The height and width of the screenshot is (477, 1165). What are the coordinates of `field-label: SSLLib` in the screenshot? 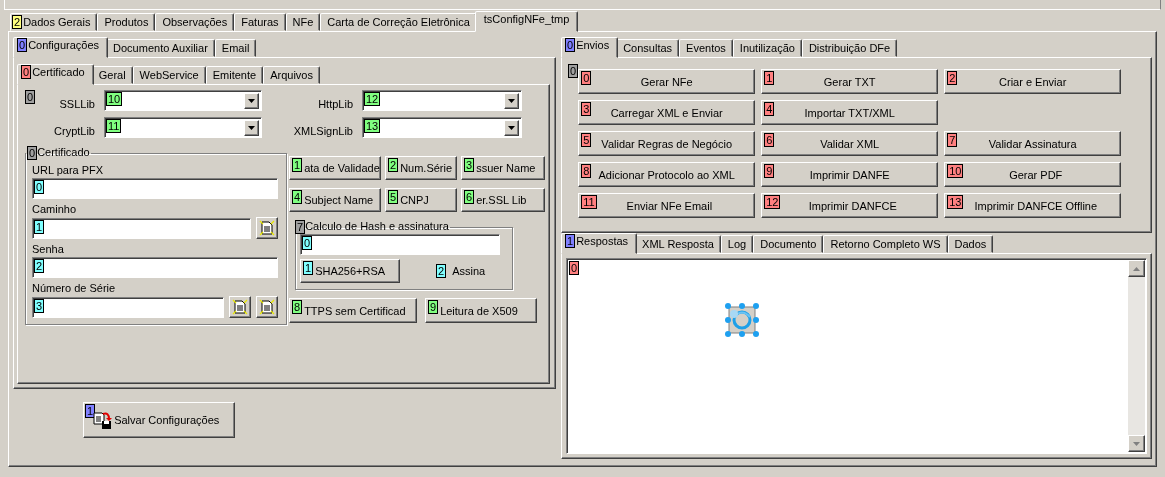 It's located at (77, 104).